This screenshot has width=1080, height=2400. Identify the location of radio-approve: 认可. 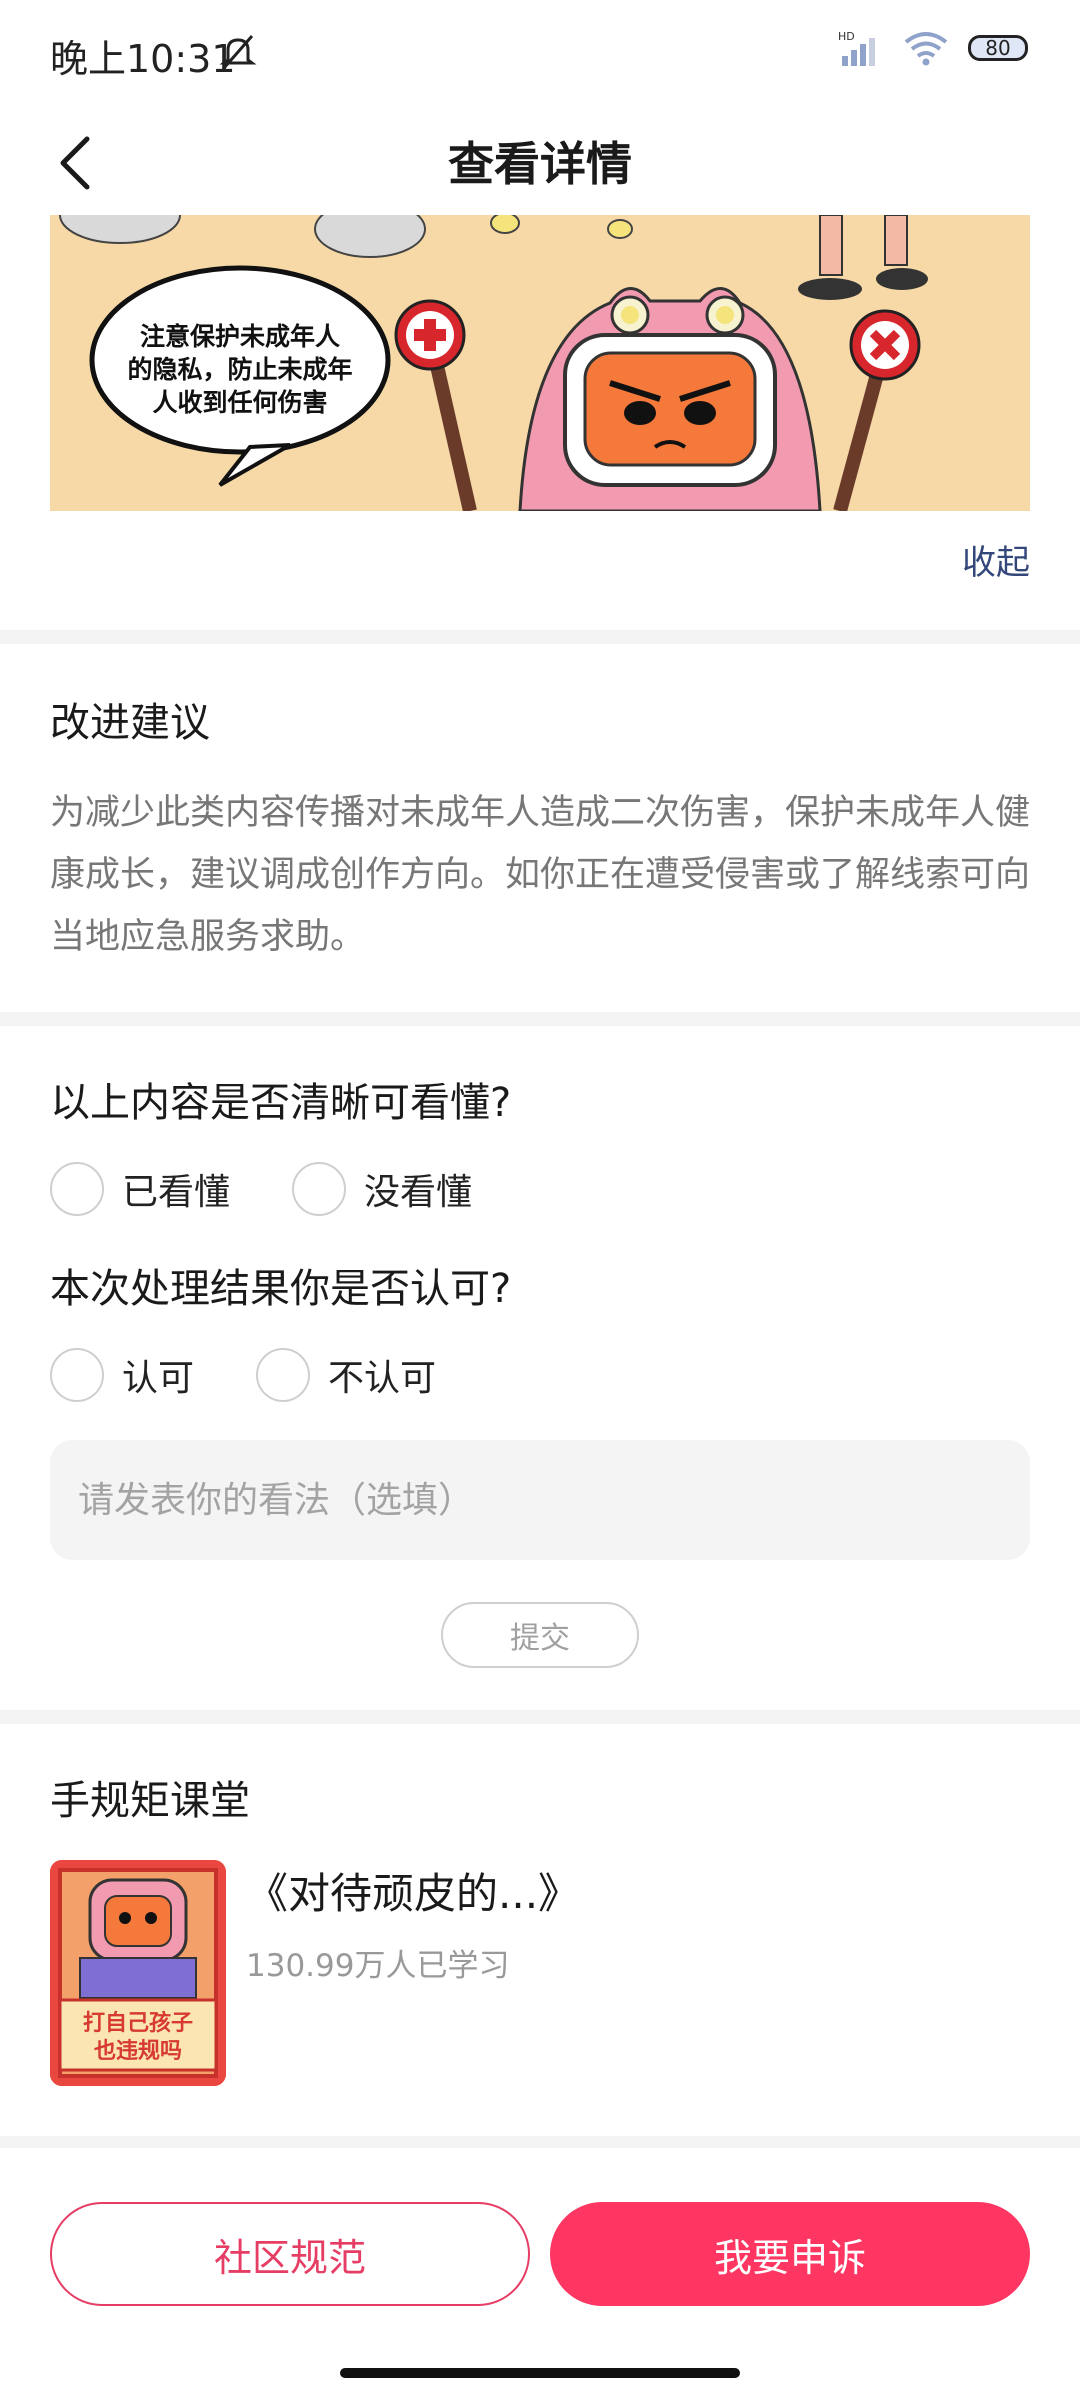
(122, 1375).